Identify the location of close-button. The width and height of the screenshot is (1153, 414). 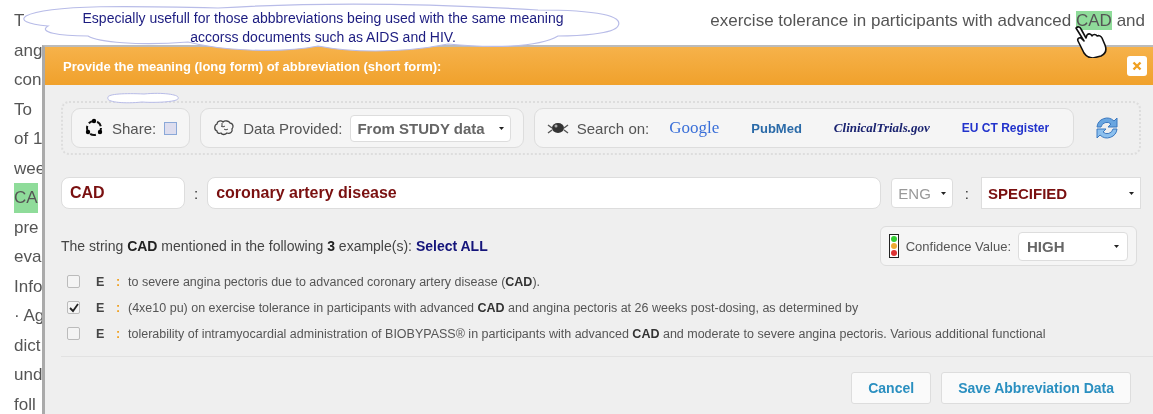
(1137, 66).